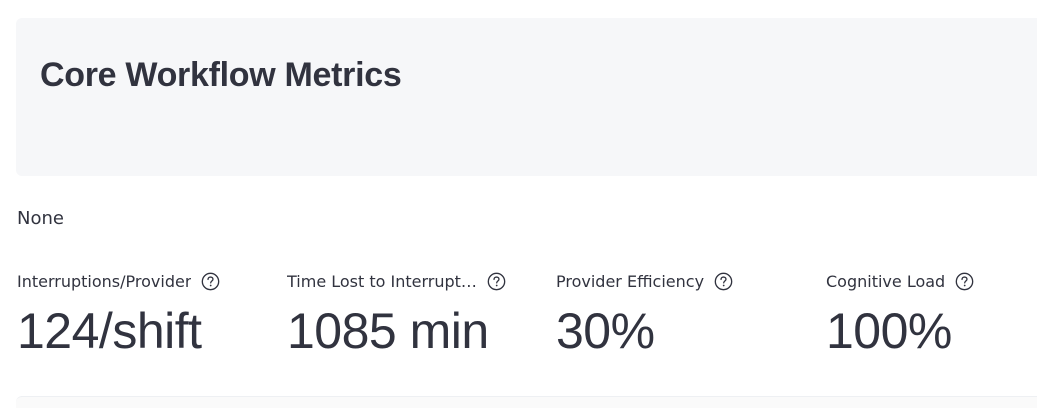  Describe the element at coordinates (889, 331) in the screenshot. I see `metric-value: 100%` at that location.